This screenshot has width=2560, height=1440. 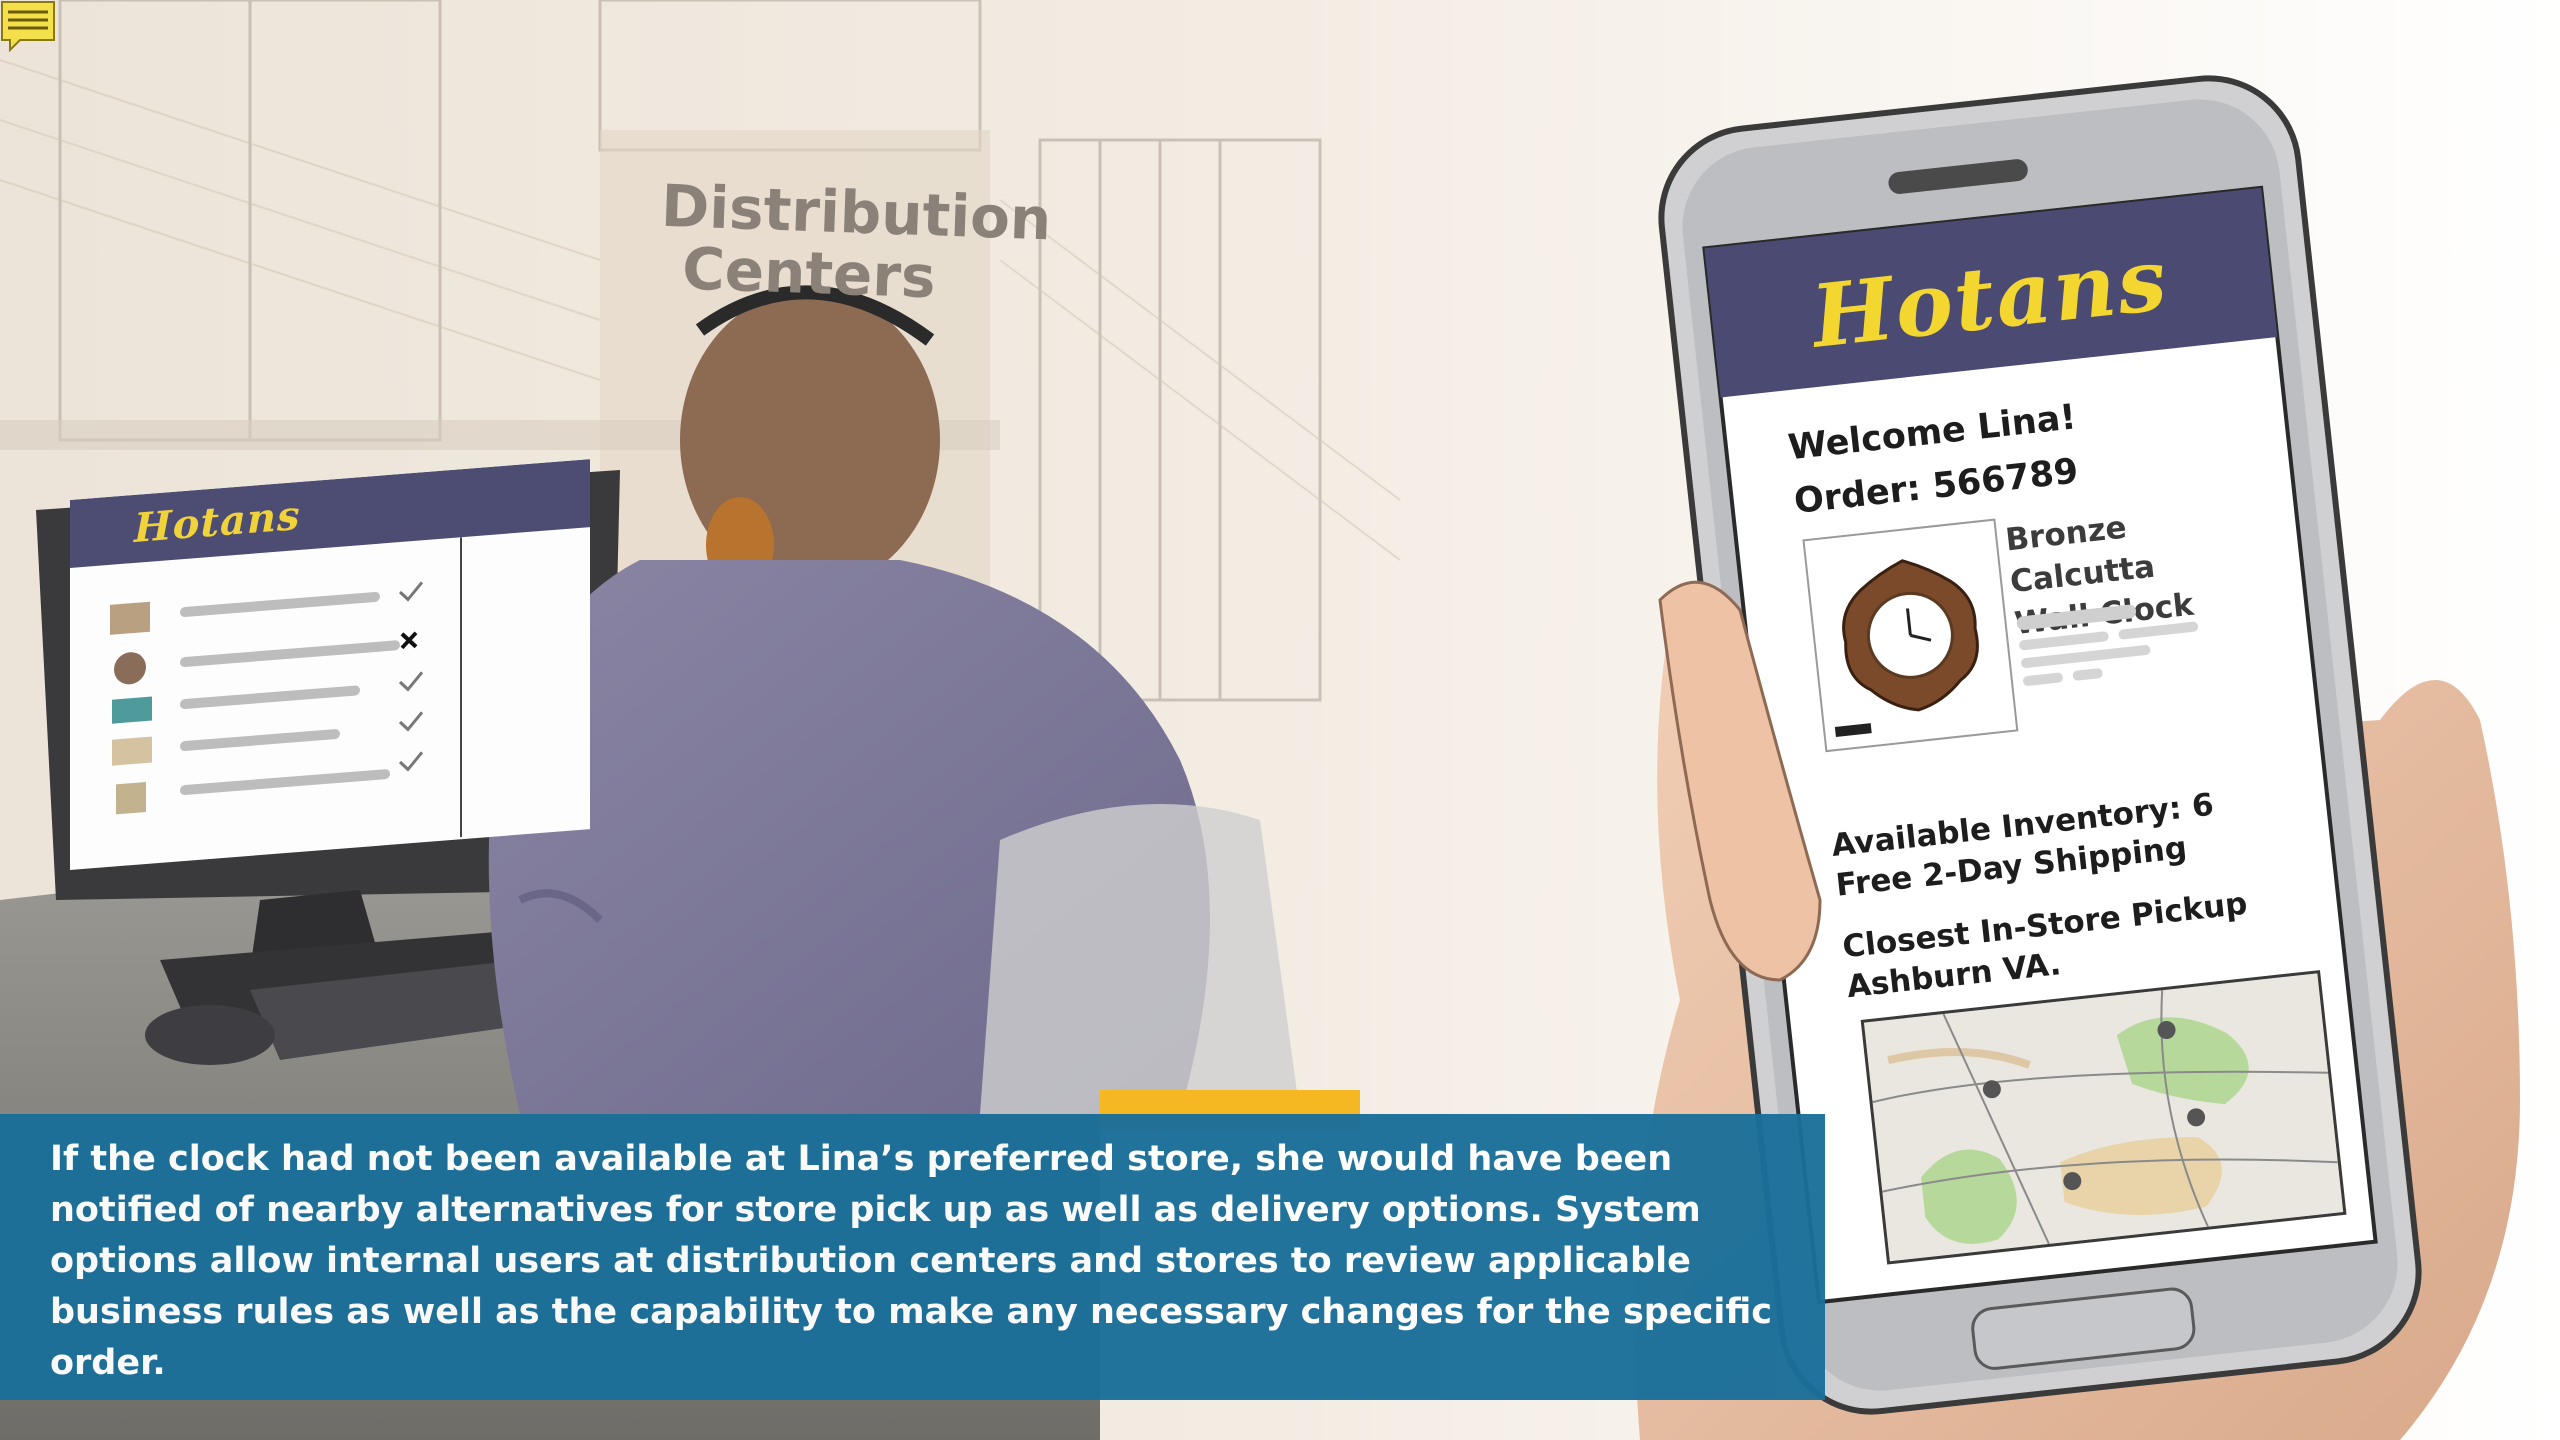 What do you see at coordinates (1990, 298) in the screenshot?
I see `phone-brand-logo: Hotans` at bounding box center [1990, 298].